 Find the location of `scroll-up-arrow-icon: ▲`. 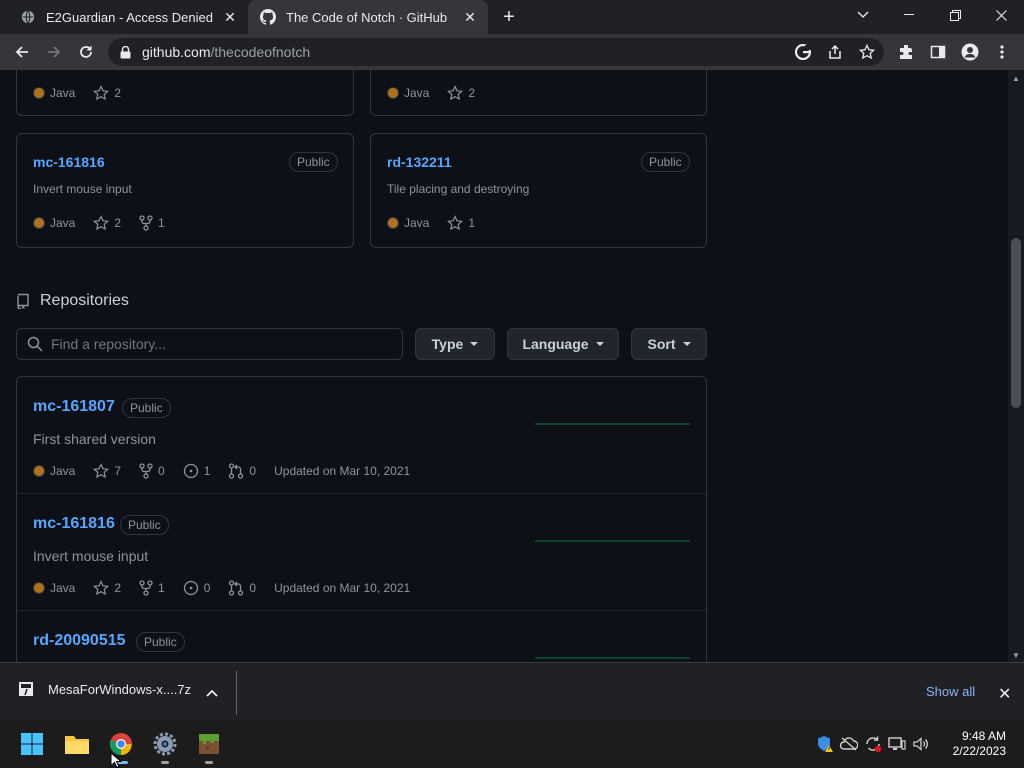

scroll-up-arrow-icon: ▲ is located at coordinates (1016, 78).